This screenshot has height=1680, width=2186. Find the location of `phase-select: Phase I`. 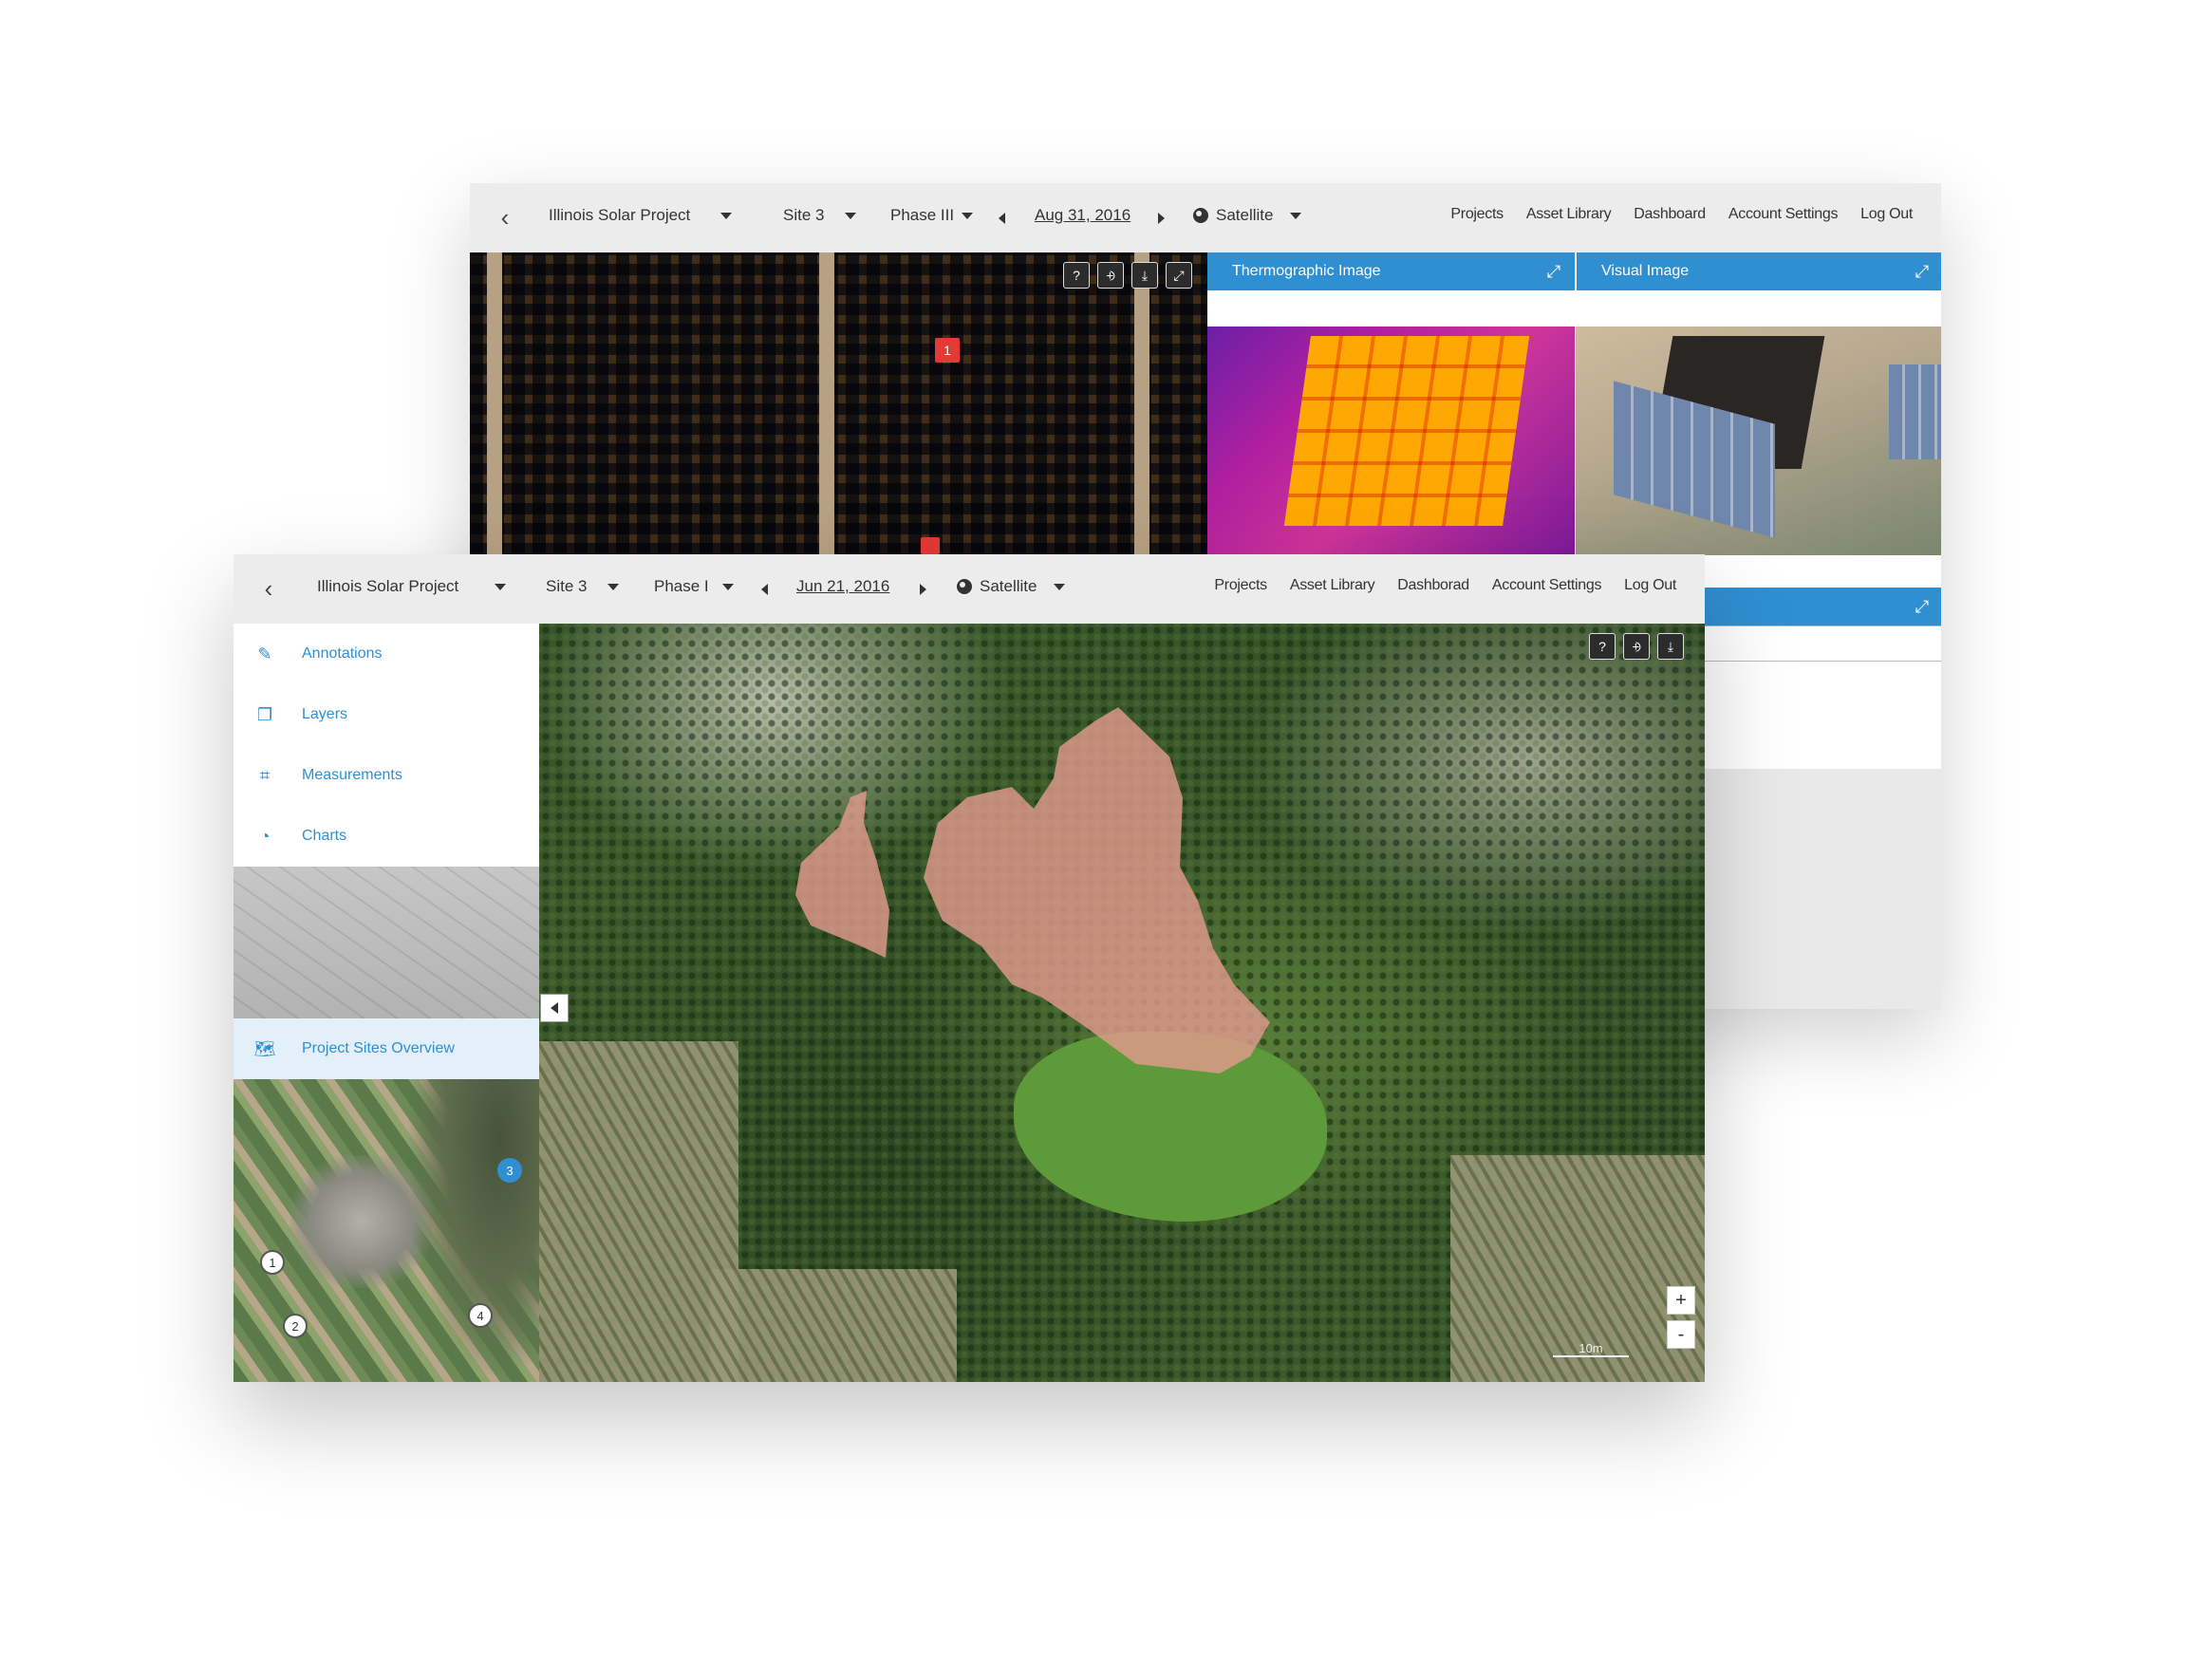

phase-select: Phase I is located at coordinates (694, 586).